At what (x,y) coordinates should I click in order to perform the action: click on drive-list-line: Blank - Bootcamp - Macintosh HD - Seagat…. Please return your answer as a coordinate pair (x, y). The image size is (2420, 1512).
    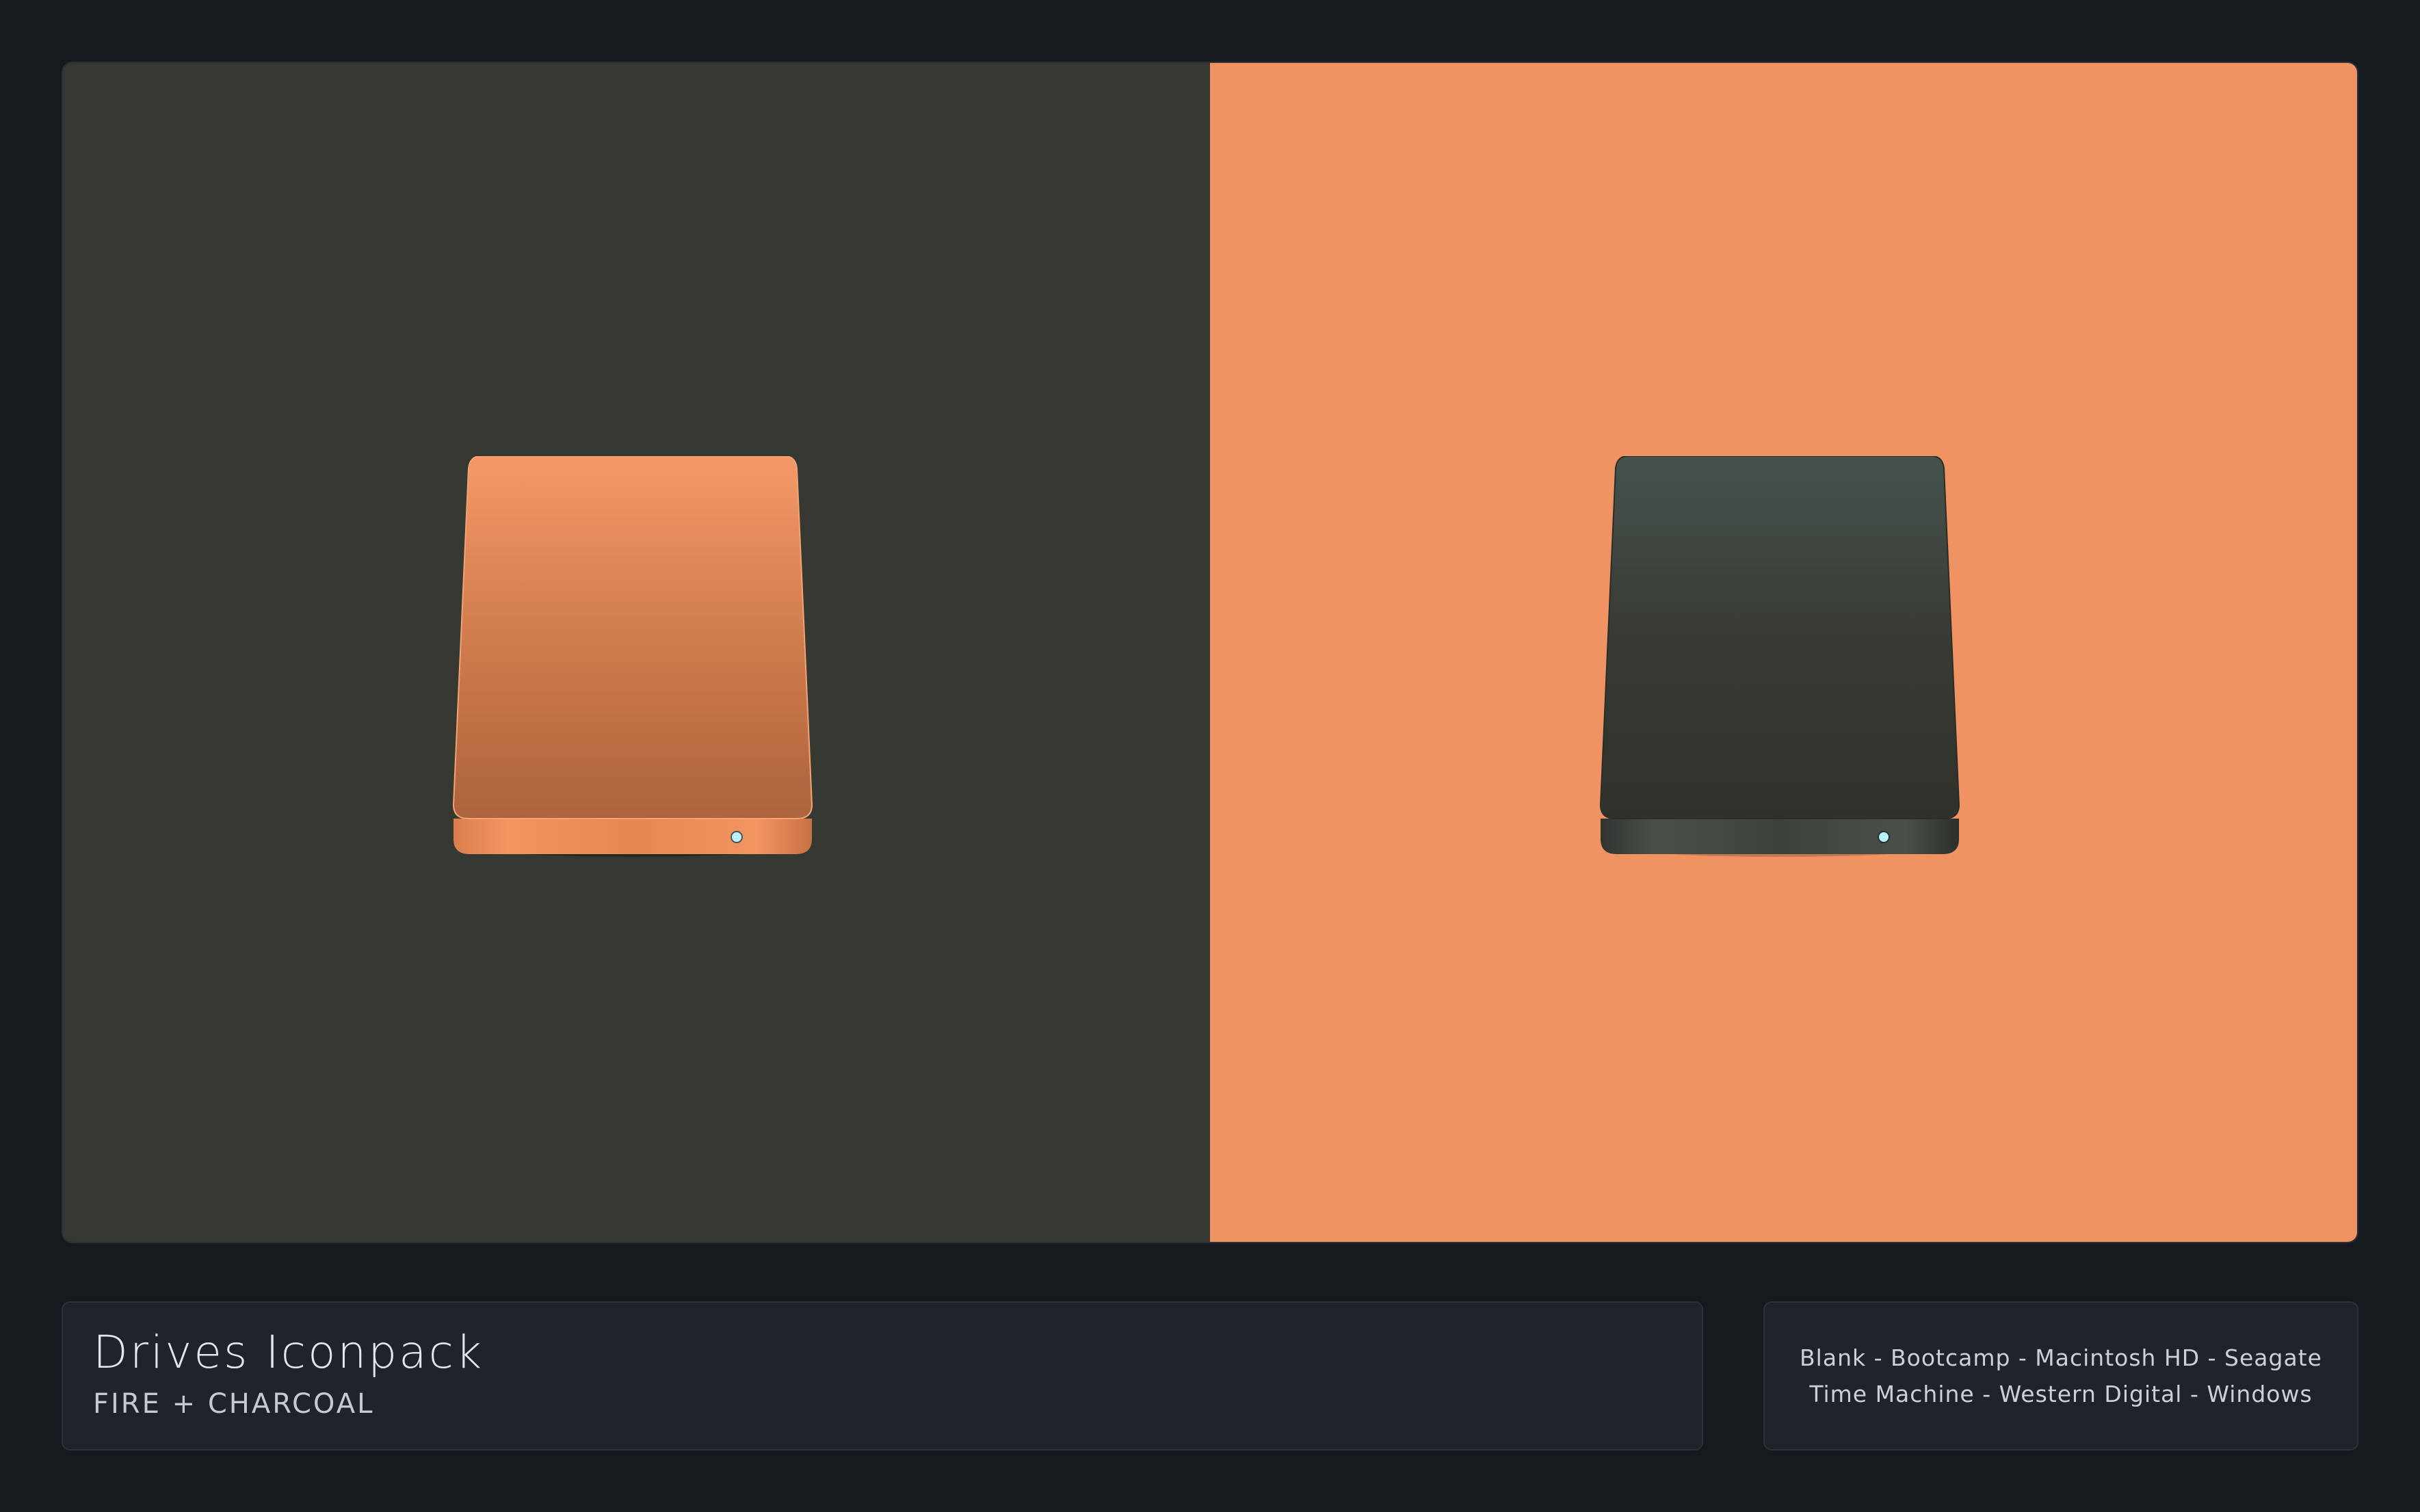
    Looking at the image, I should click on (2061, 1357).